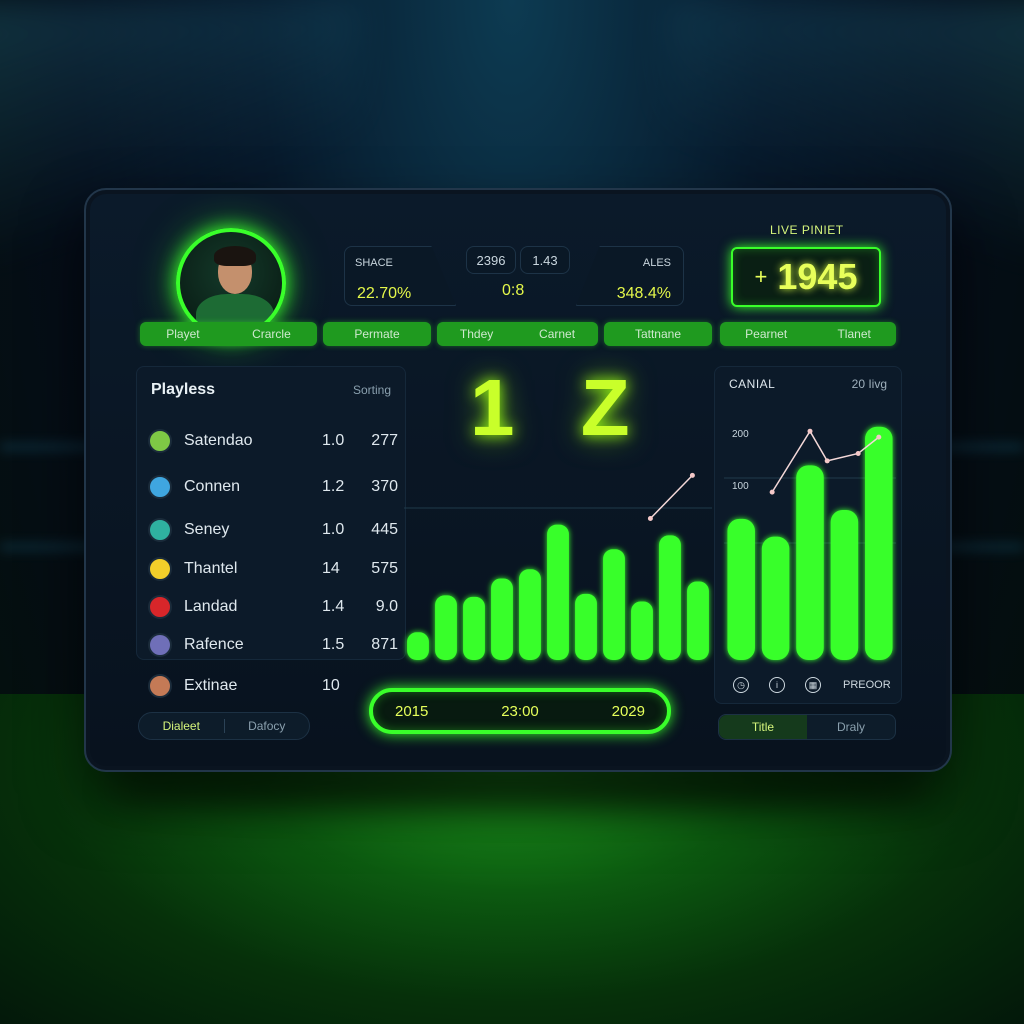  I want to click on player-stat-a: 1.5, so click(333, 644).